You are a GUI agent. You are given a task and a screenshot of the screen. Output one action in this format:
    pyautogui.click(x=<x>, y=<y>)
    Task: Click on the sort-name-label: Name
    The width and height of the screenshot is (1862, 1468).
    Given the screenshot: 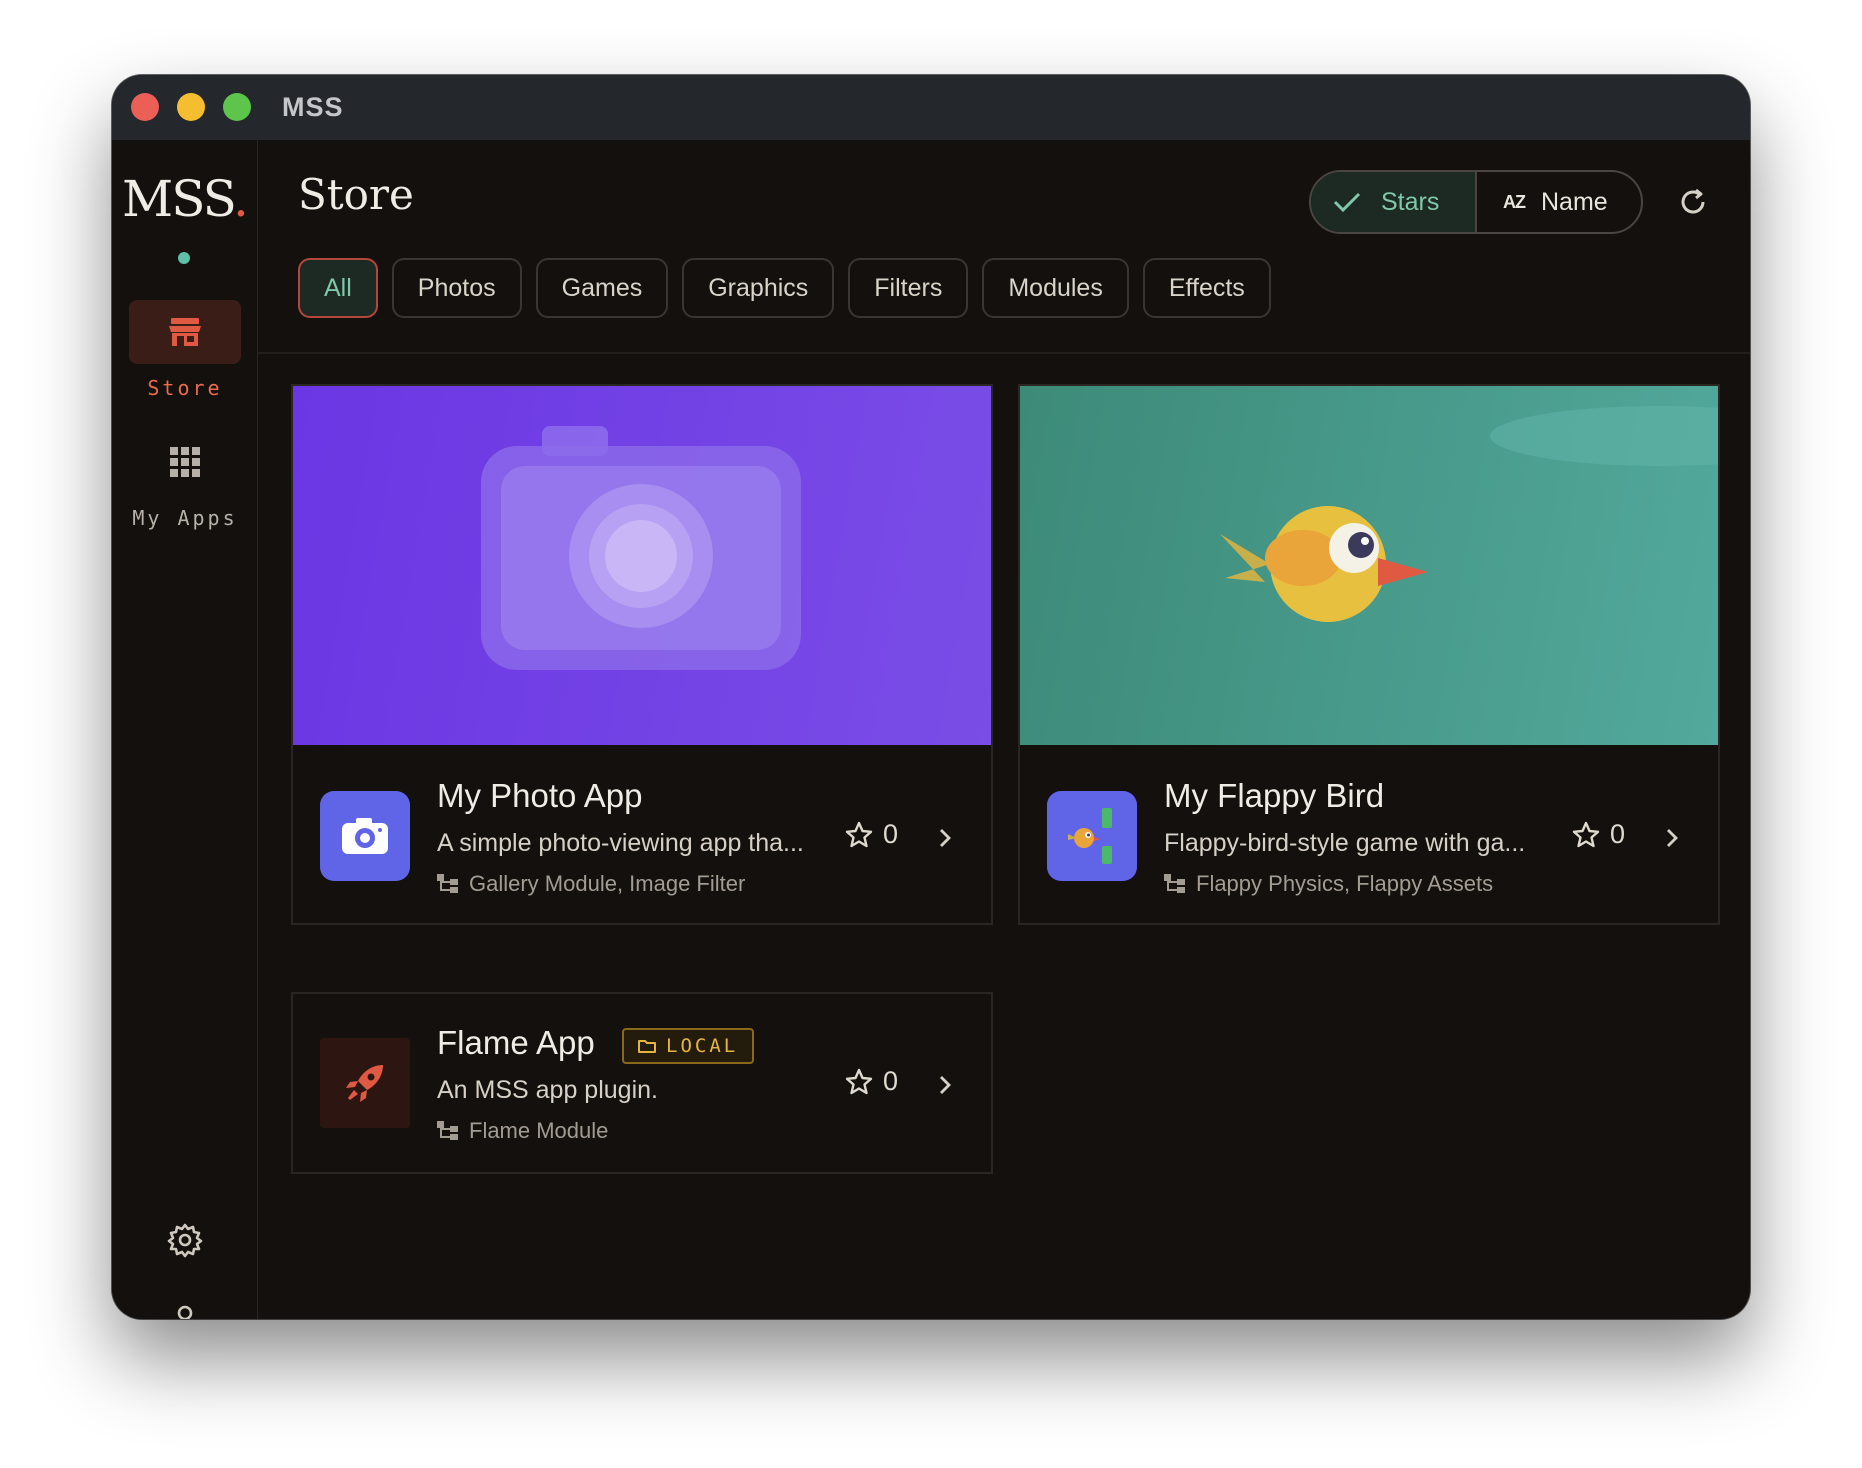 What is the action you would take?
    pyautogui.click(x=1574, y=201)
    